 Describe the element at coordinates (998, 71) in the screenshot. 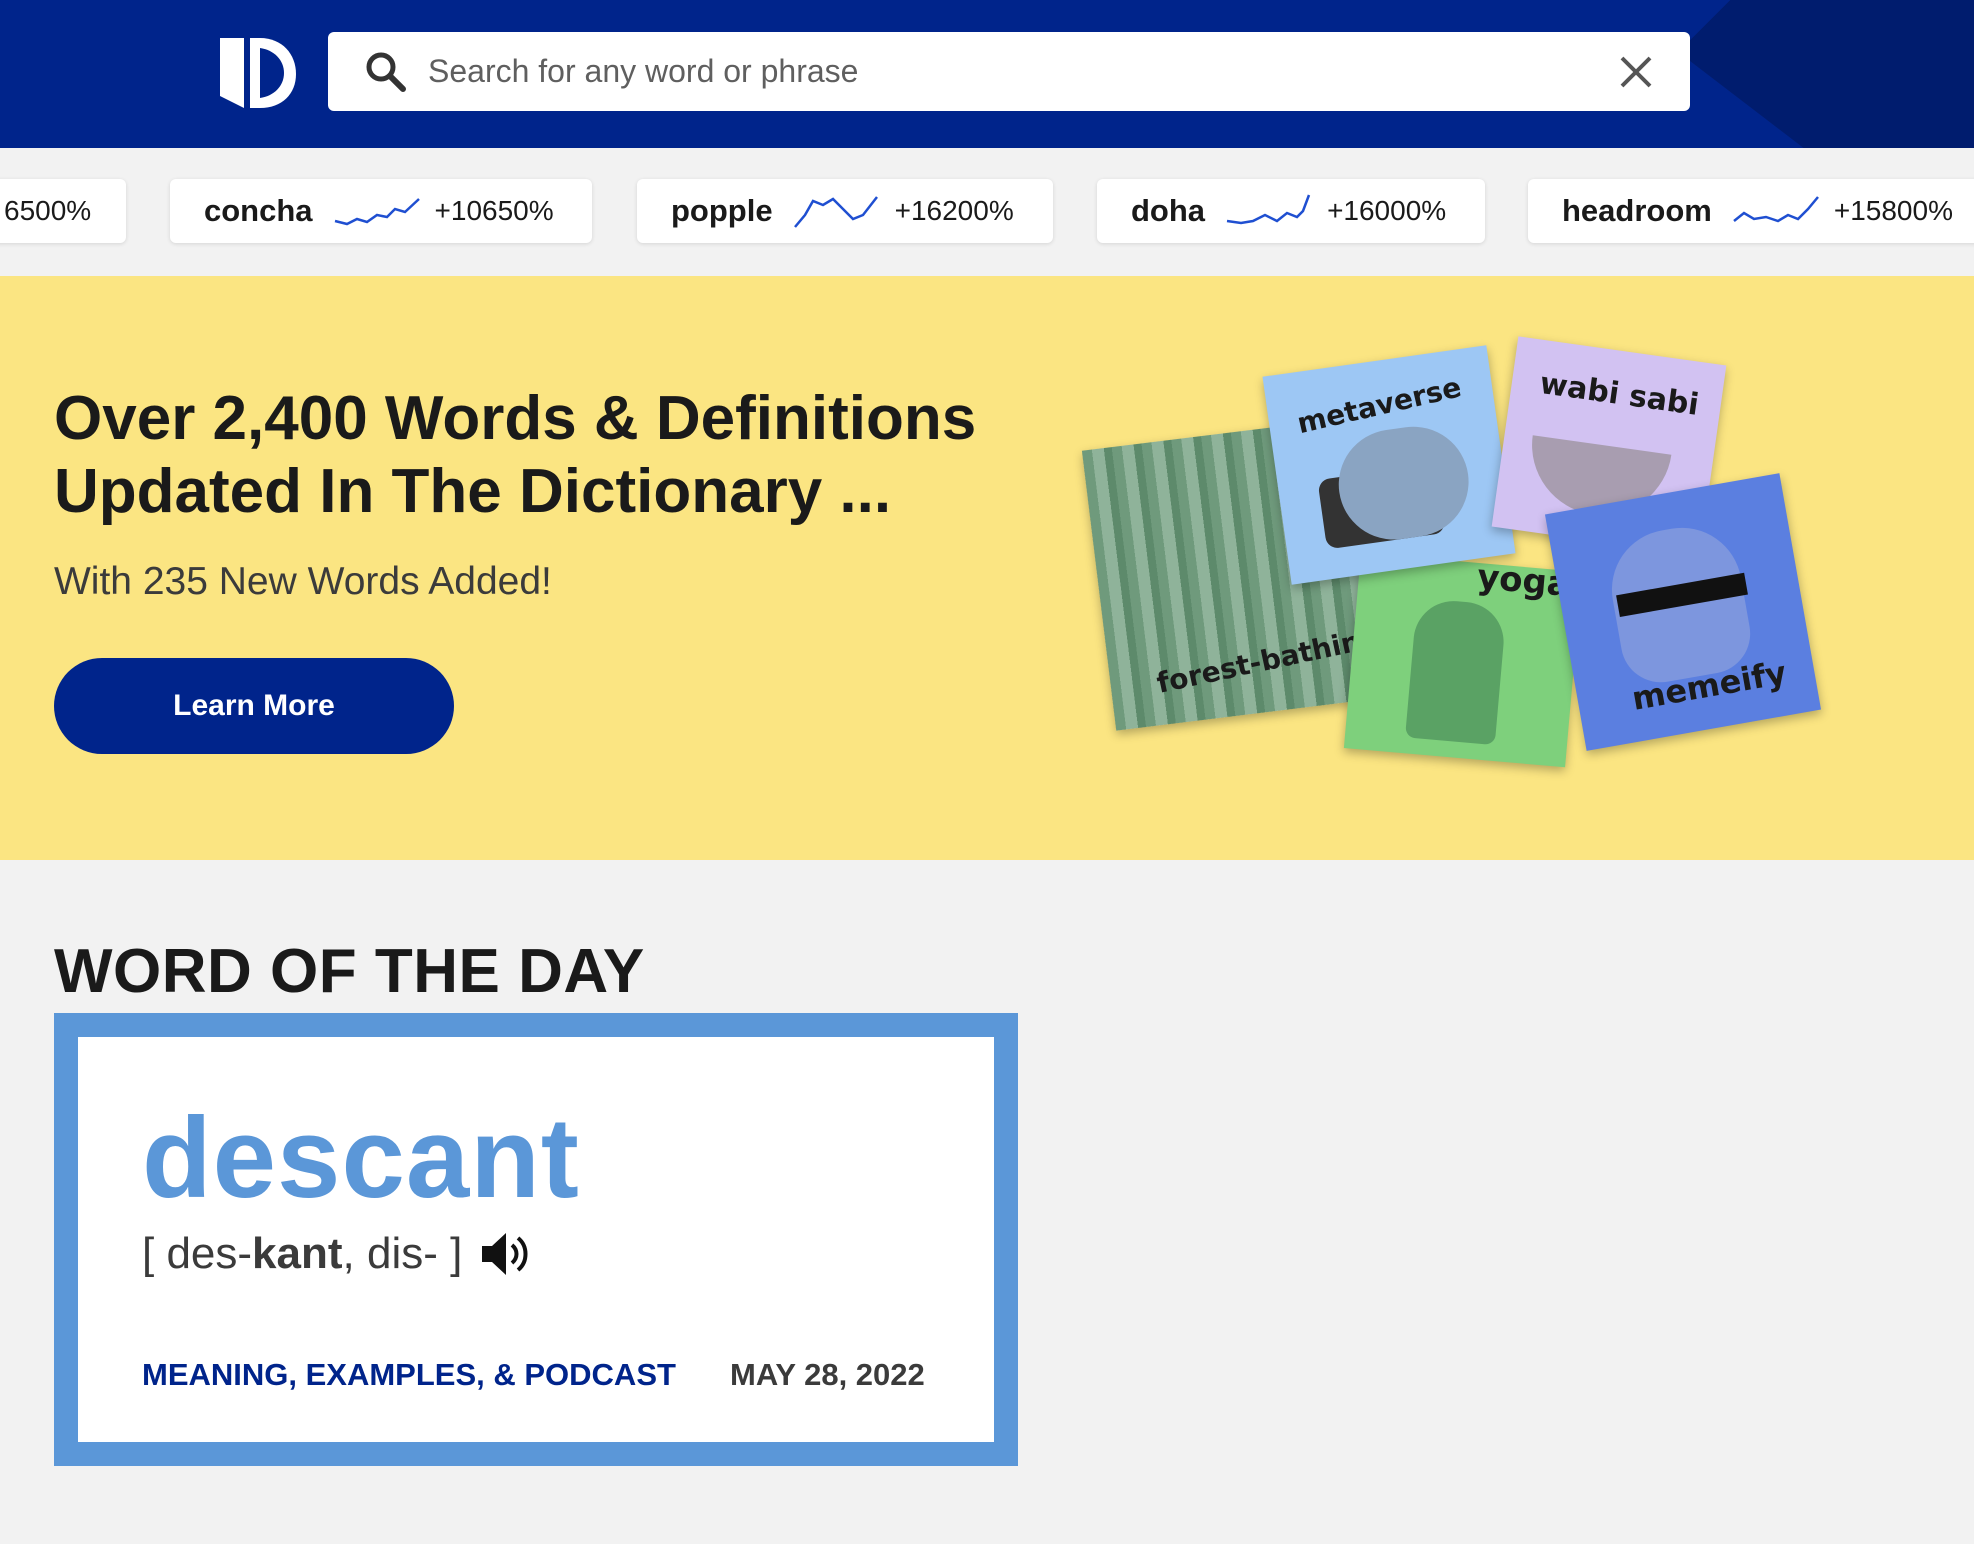

I see `search-input` at that location.